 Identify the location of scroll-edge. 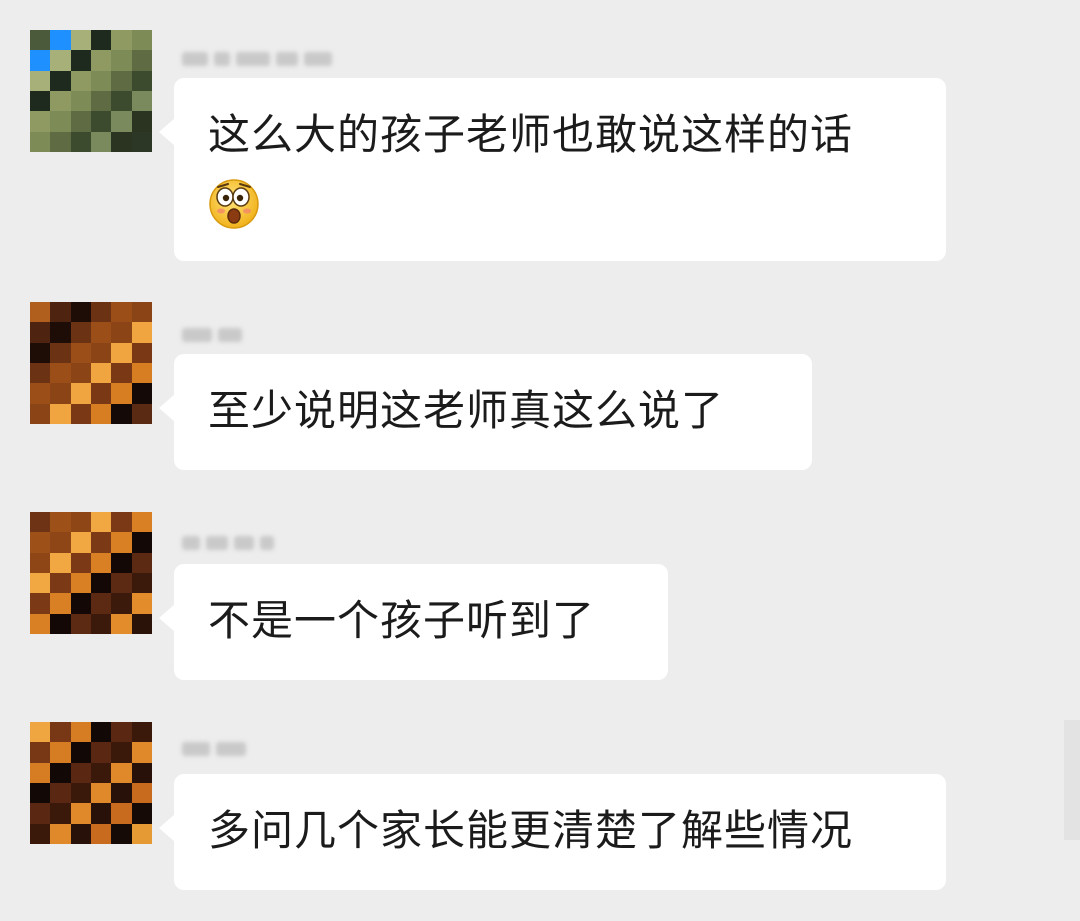
(1072, 780).